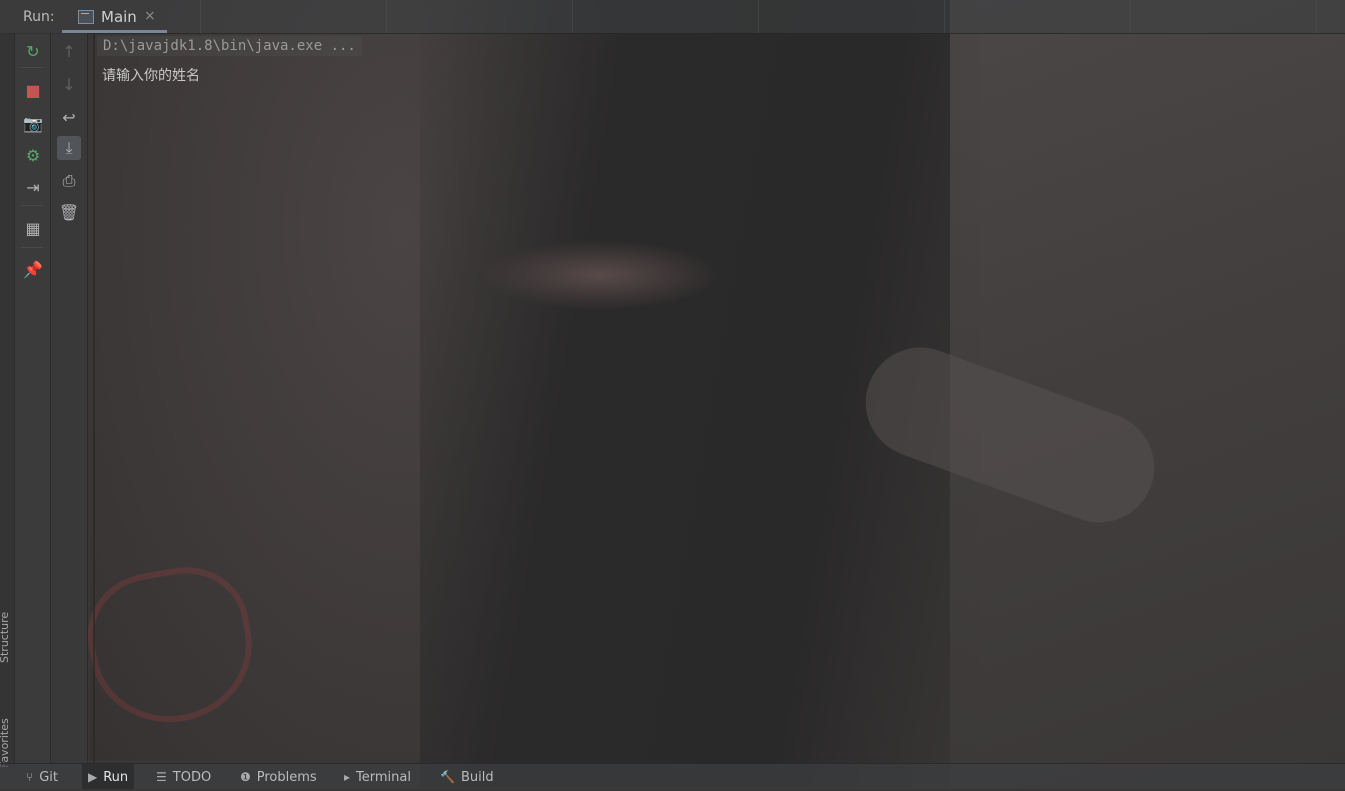  Describe the element at coordinates (69, 85) in the screenshot. I see `down-arrow-icon: ↓` at that location.